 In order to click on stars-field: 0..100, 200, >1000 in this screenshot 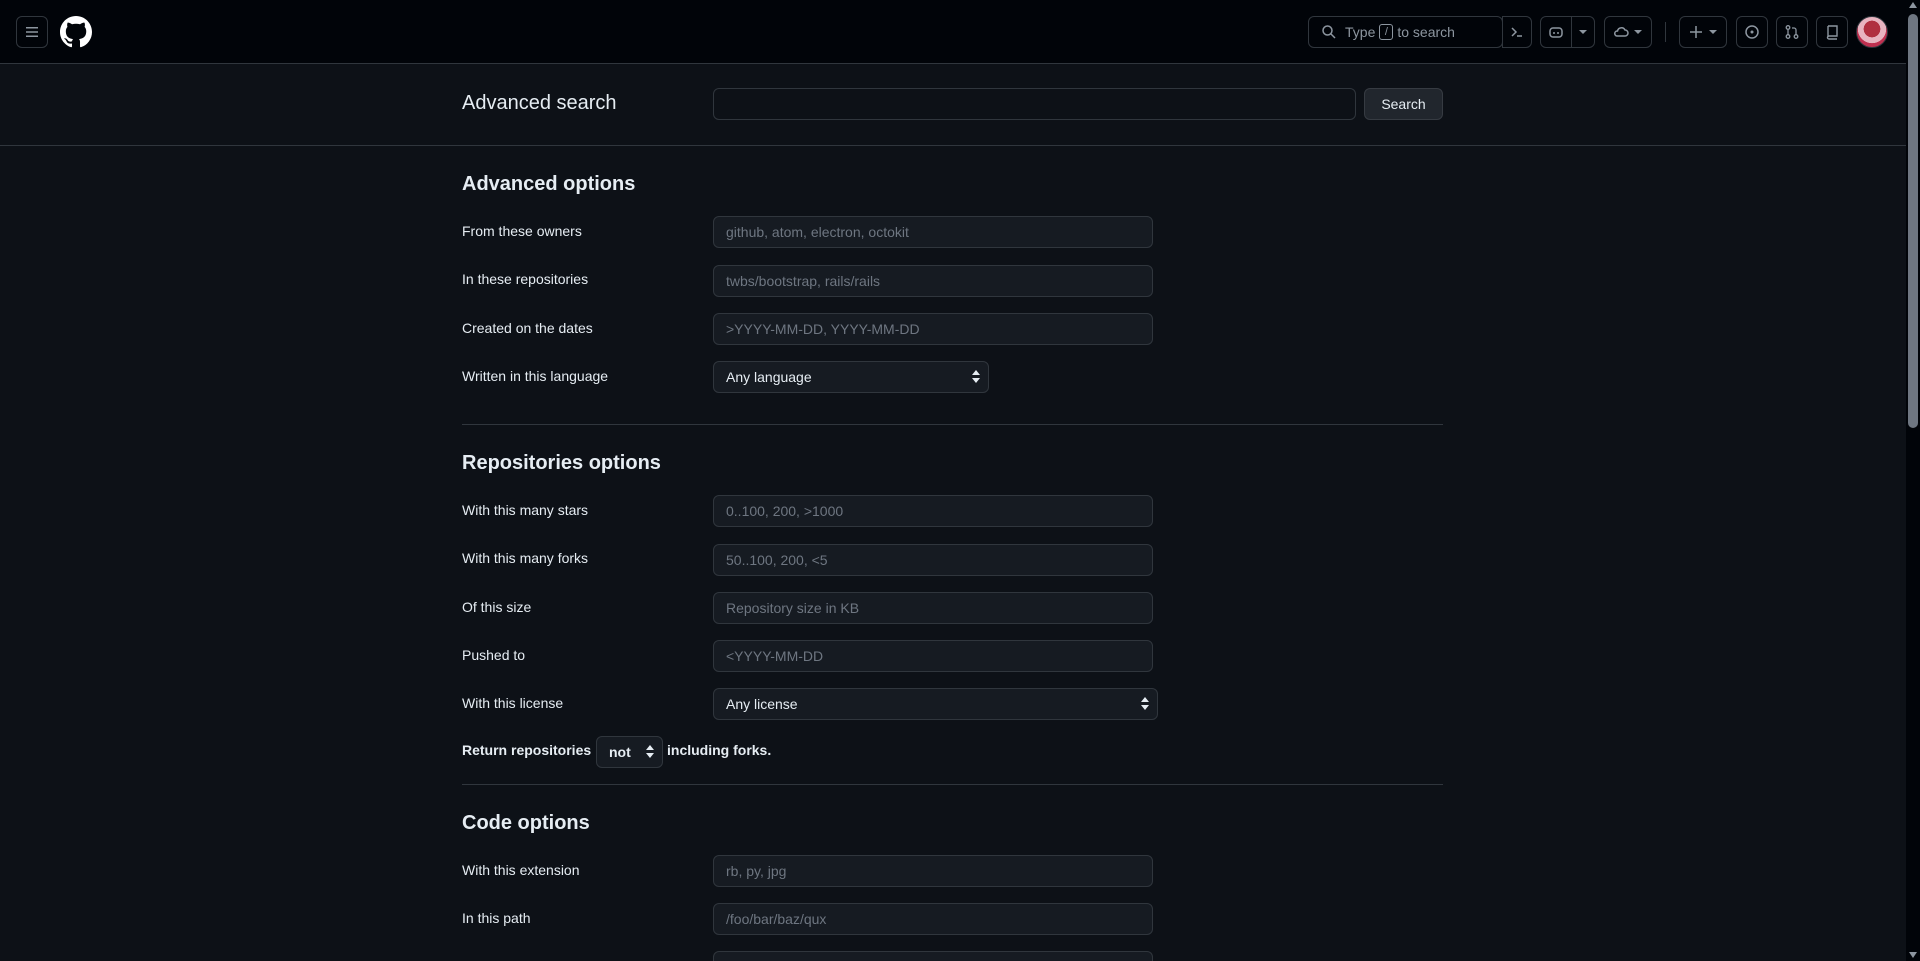, I will do `click(933, 511)`.